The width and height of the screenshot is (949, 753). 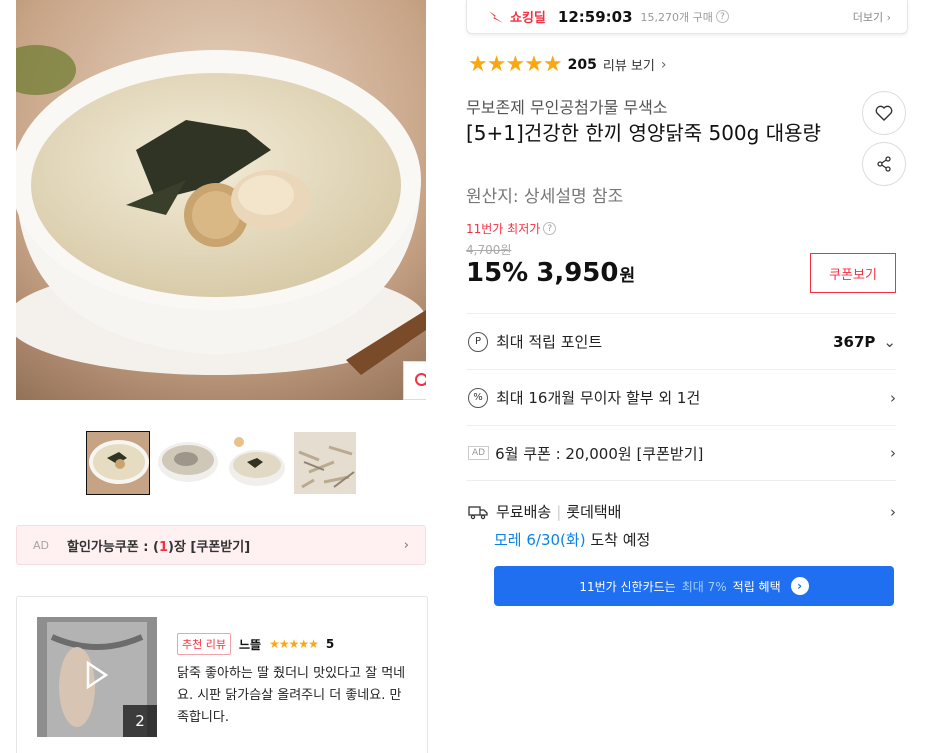 What do you see at coordinates (496, 16) in the screenshot?
I see `bolt-icon` at bounding box center [496, 16].